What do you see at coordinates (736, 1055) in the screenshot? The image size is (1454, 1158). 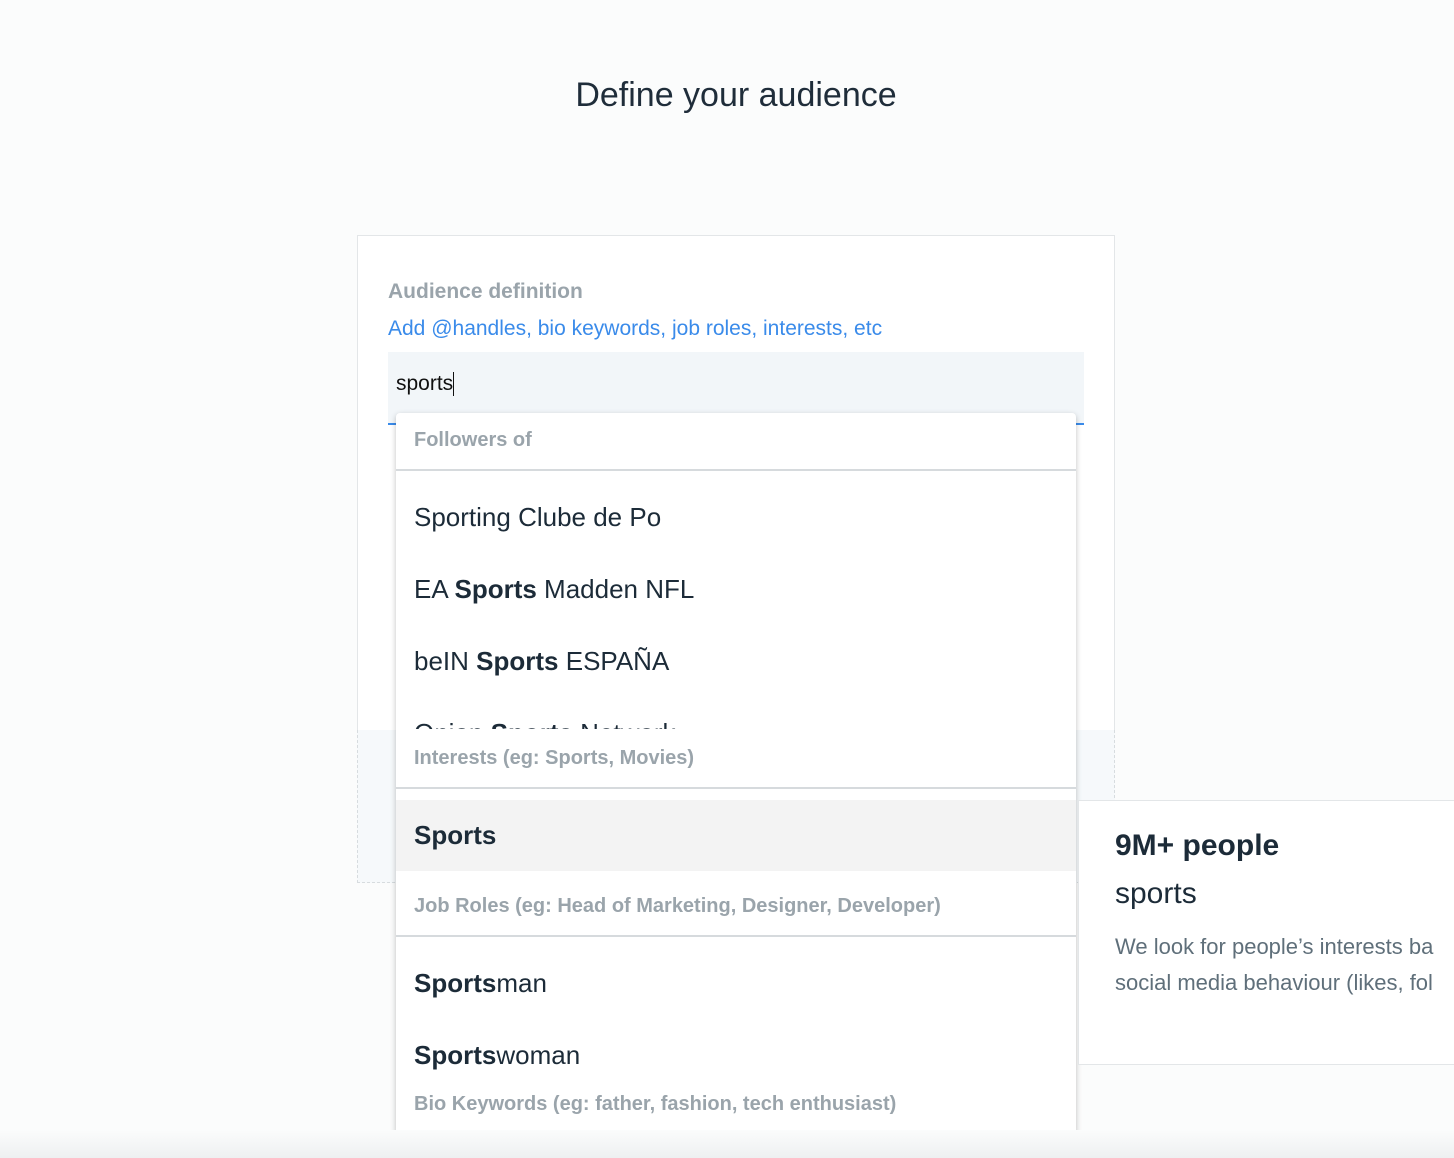 I see `suggestion-item: Sports woman` at bounding box center [736, 1055].